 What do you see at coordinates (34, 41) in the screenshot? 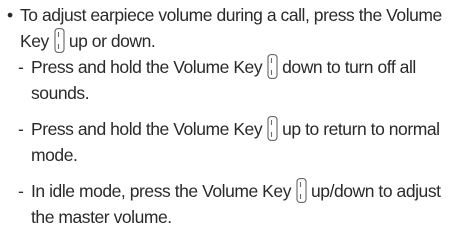
I see `bullet-line-2-start: Key` at bounding box center [34, 41].